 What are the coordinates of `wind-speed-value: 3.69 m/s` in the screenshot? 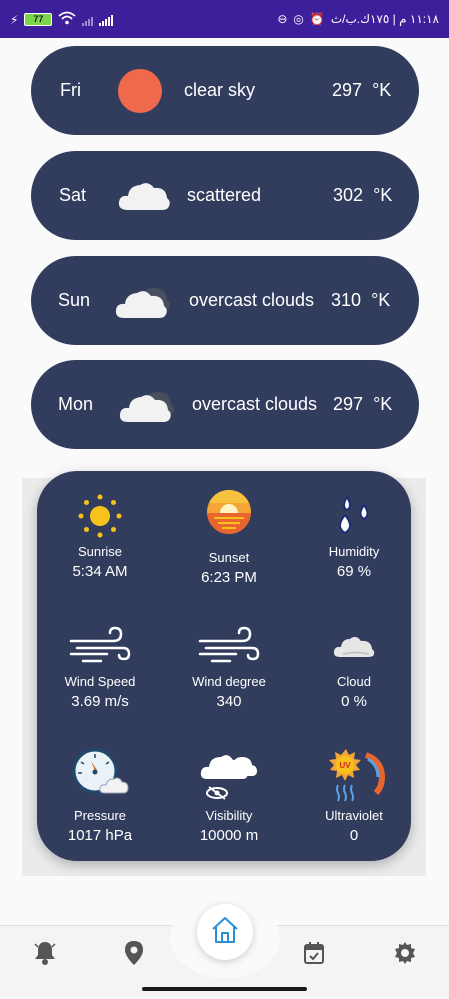 It's located at (100, 701).